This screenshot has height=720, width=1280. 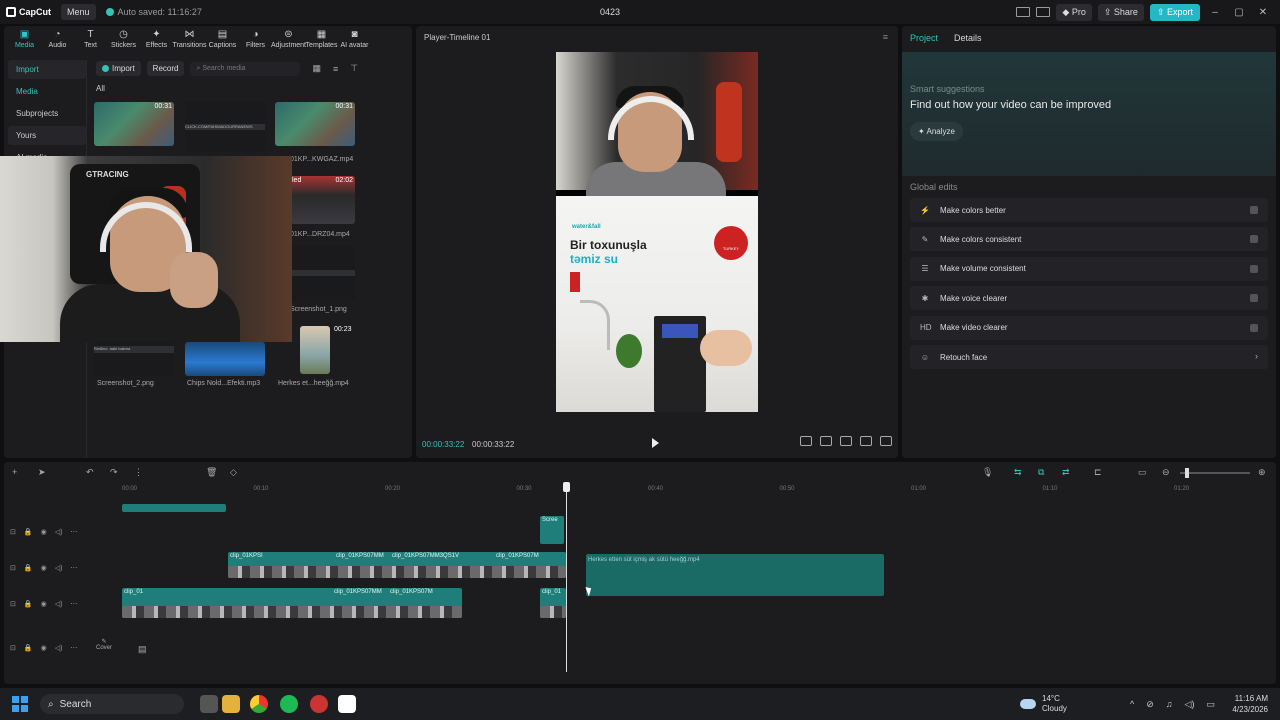 I want to click on global-edit-row: ✱ Make voice clearer, so click(x=1089, y=298).